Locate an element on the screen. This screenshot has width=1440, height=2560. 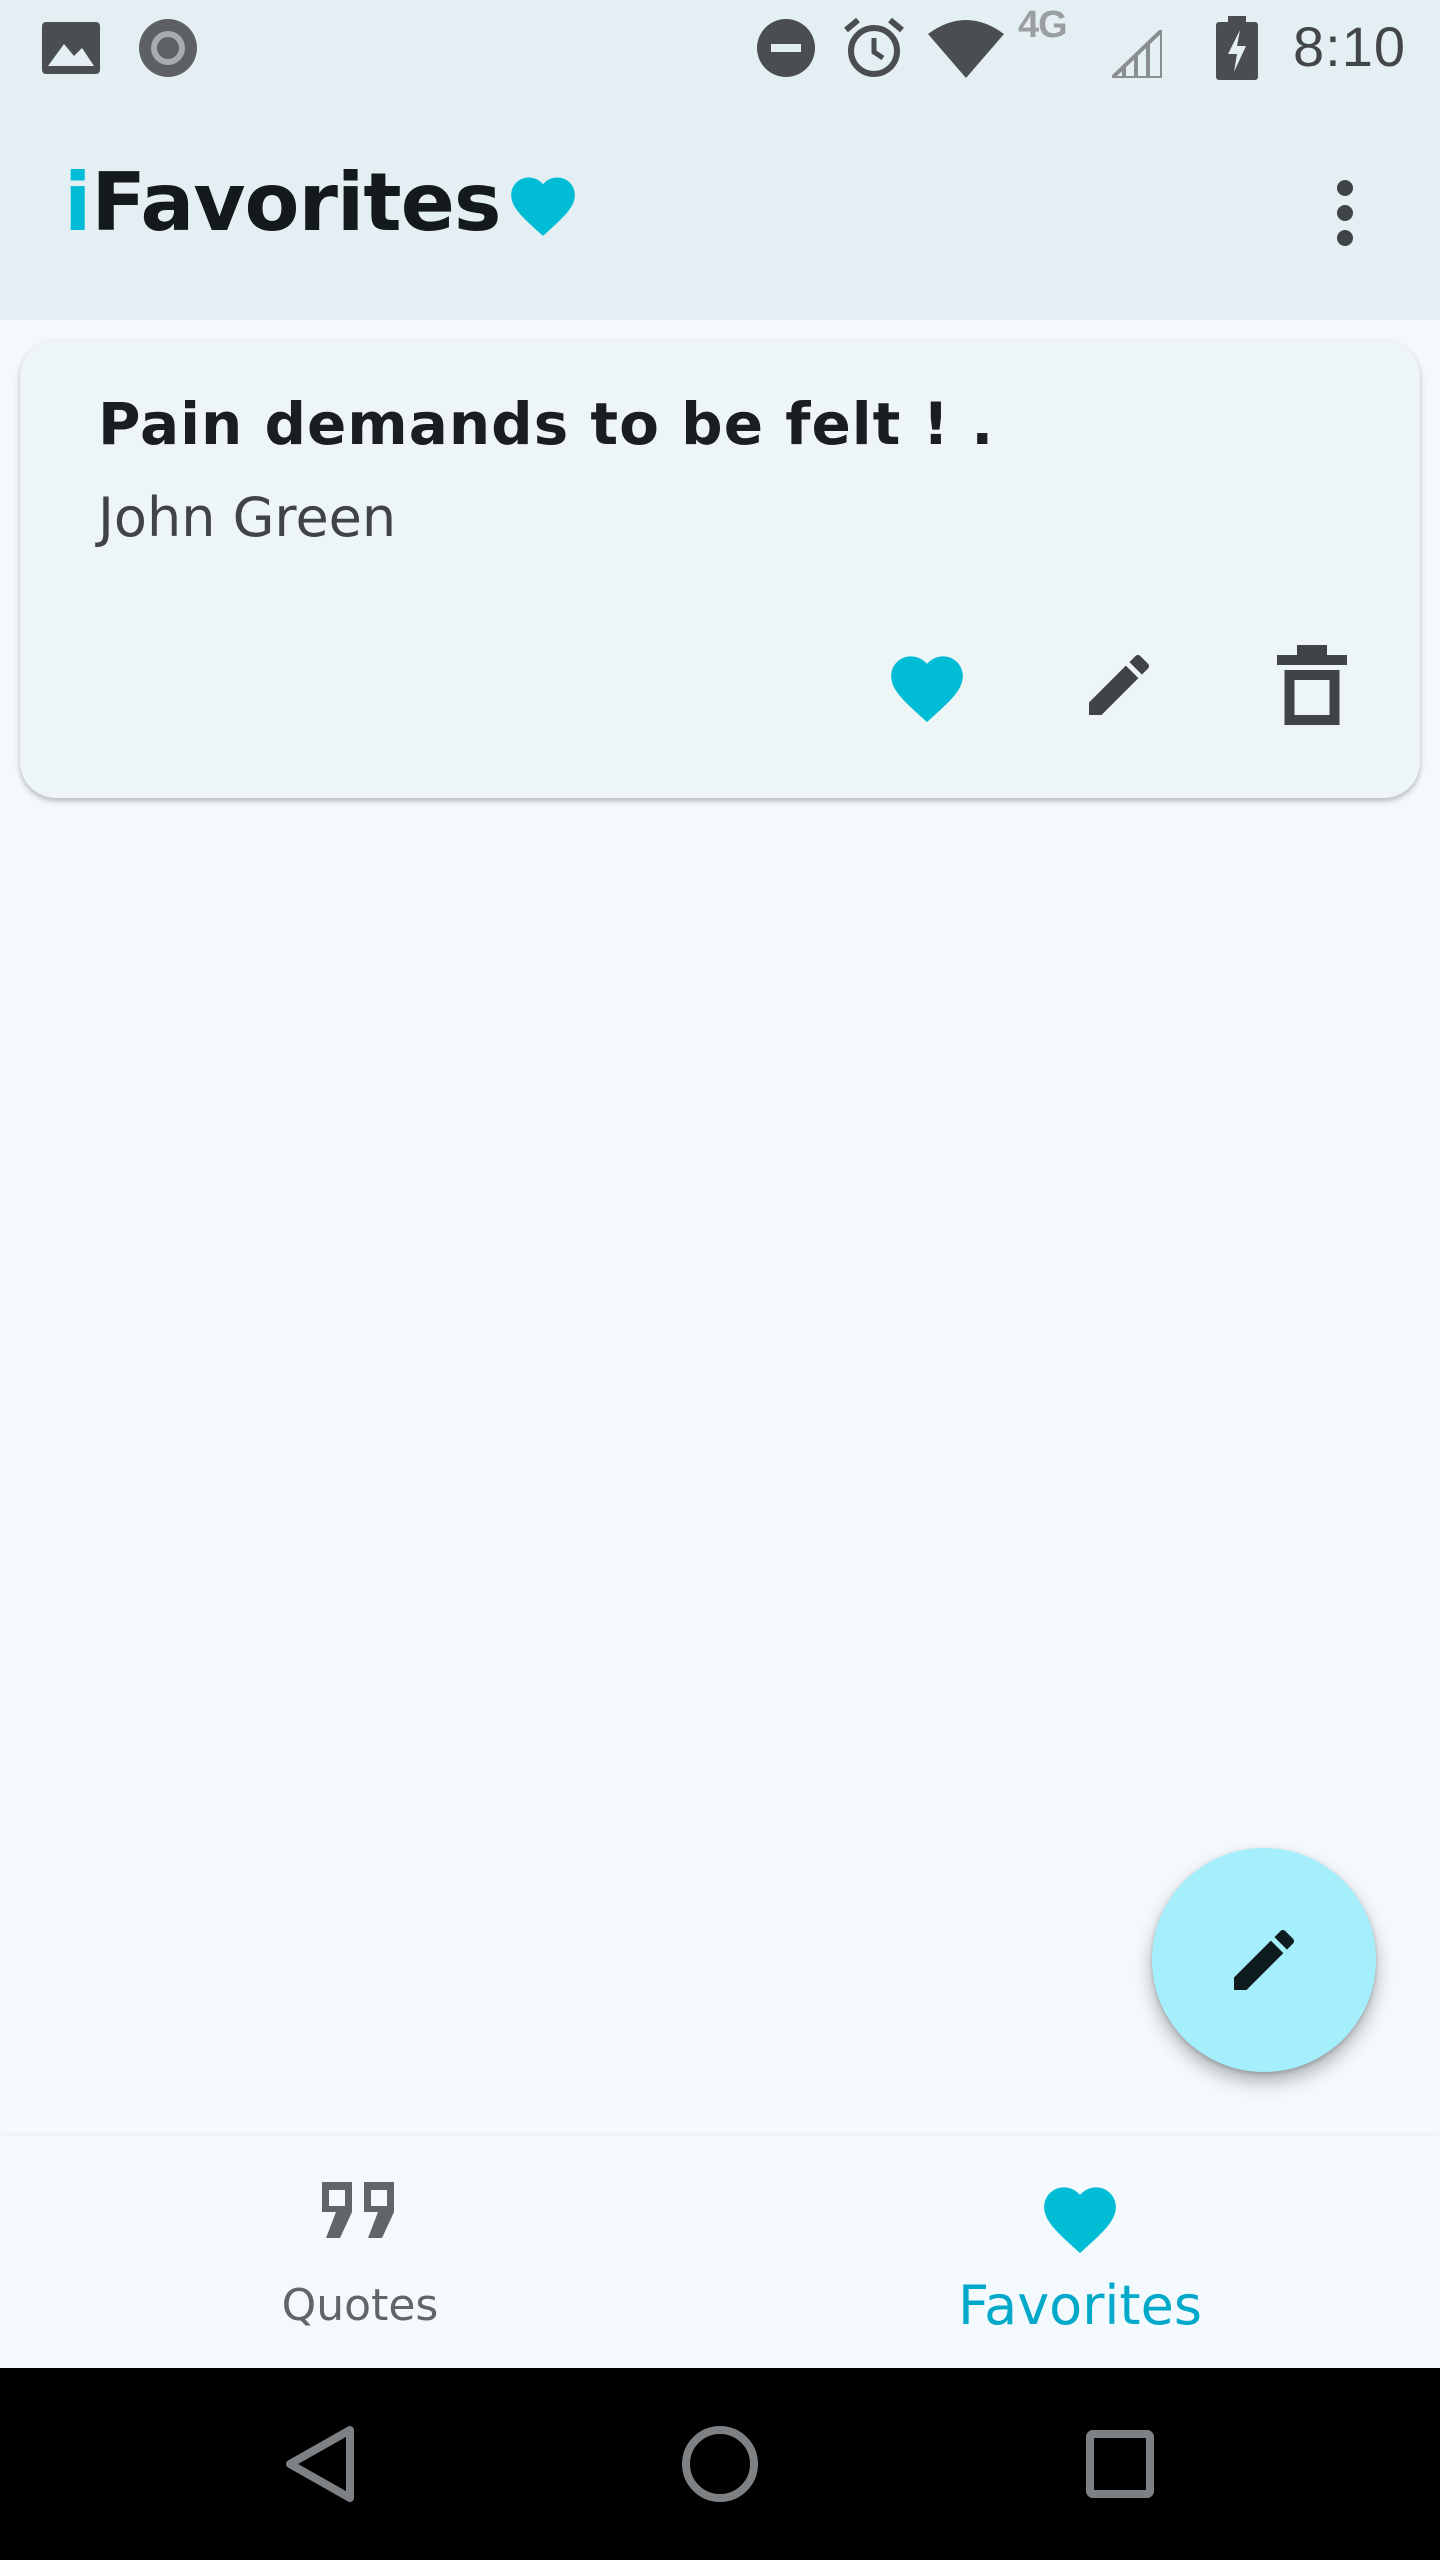
app-bar: i Favorites is located at coordinates (720, 208).